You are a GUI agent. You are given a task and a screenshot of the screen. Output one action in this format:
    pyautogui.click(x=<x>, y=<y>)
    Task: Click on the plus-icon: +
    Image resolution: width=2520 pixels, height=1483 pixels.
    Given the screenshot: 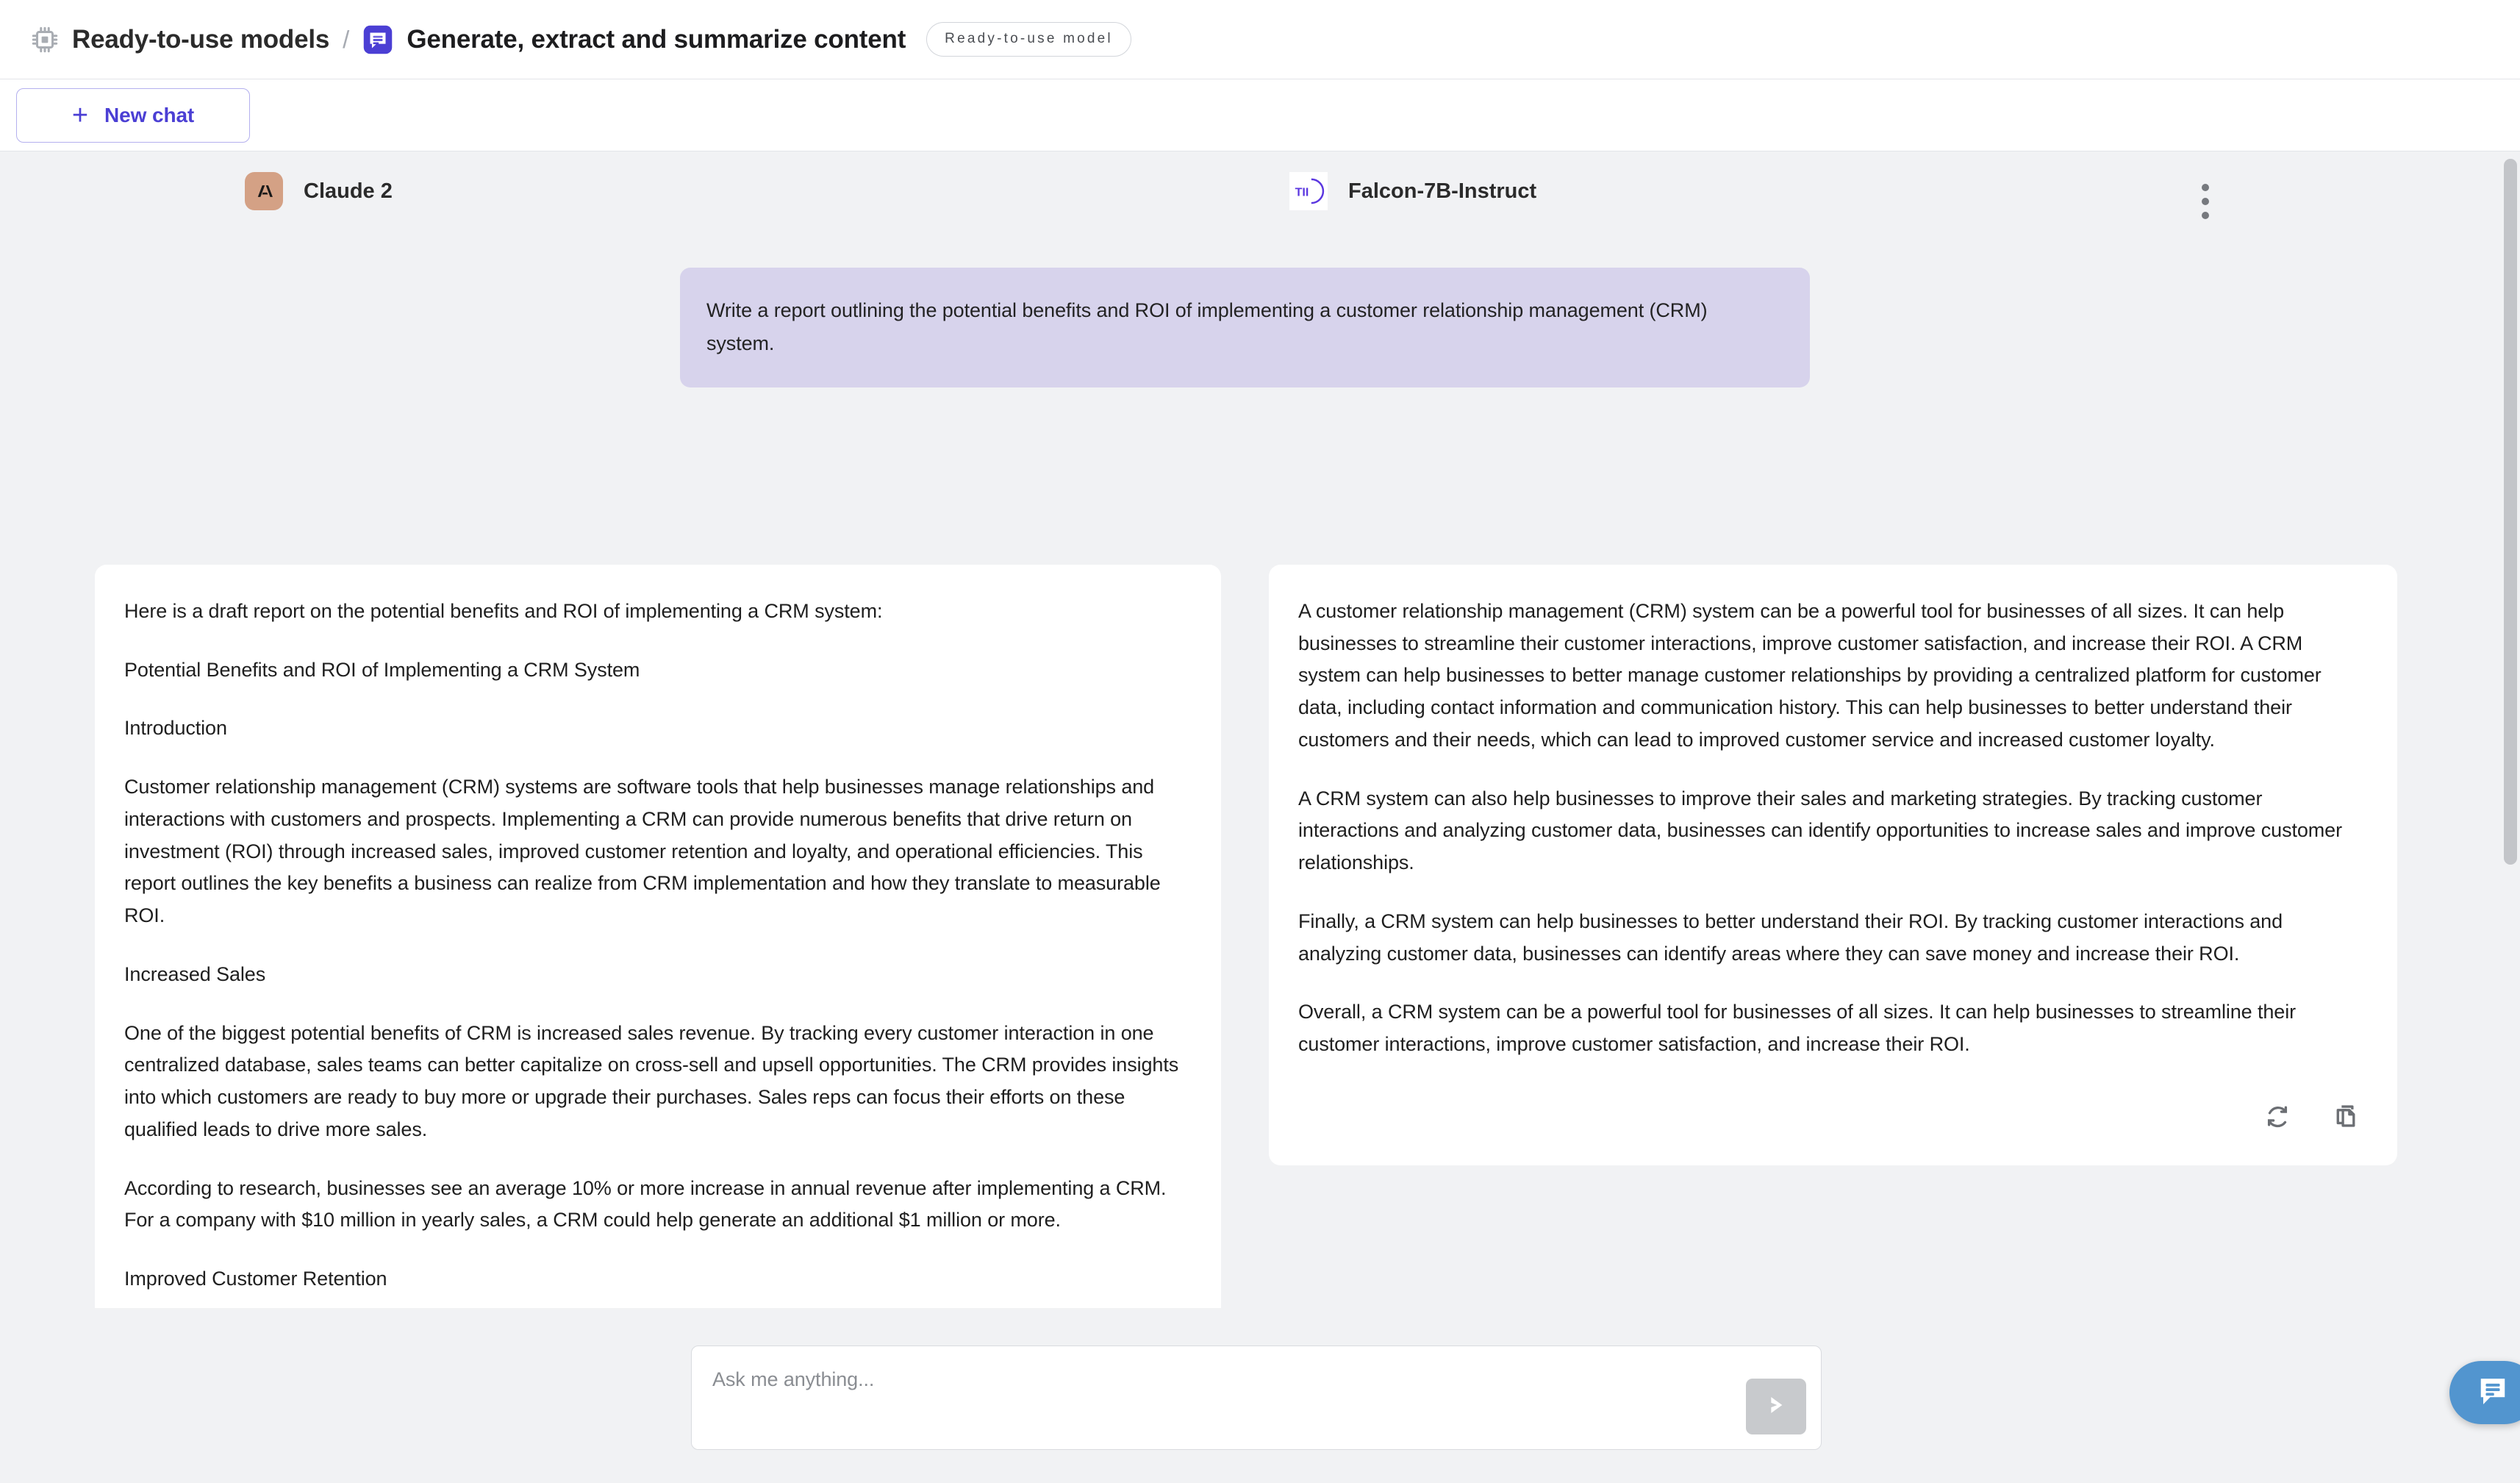 What is the action you would take?
    pyautogui.click(x=80, y=115)
    